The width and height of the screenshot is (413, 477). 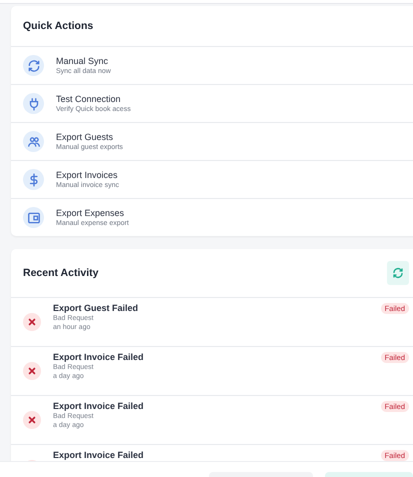 I want to click on action-label: Export Guests, so click(x=85, y=137).